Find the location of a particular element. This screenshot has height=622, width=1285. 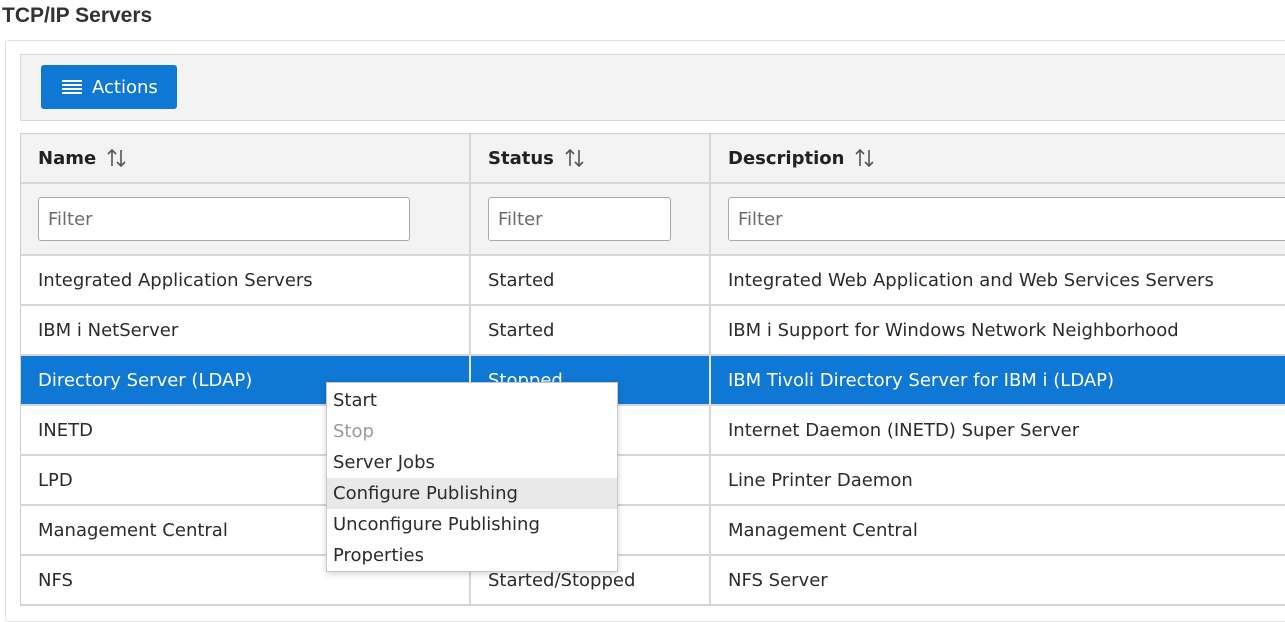

status-filter-input is located at coordinates (579, 219).